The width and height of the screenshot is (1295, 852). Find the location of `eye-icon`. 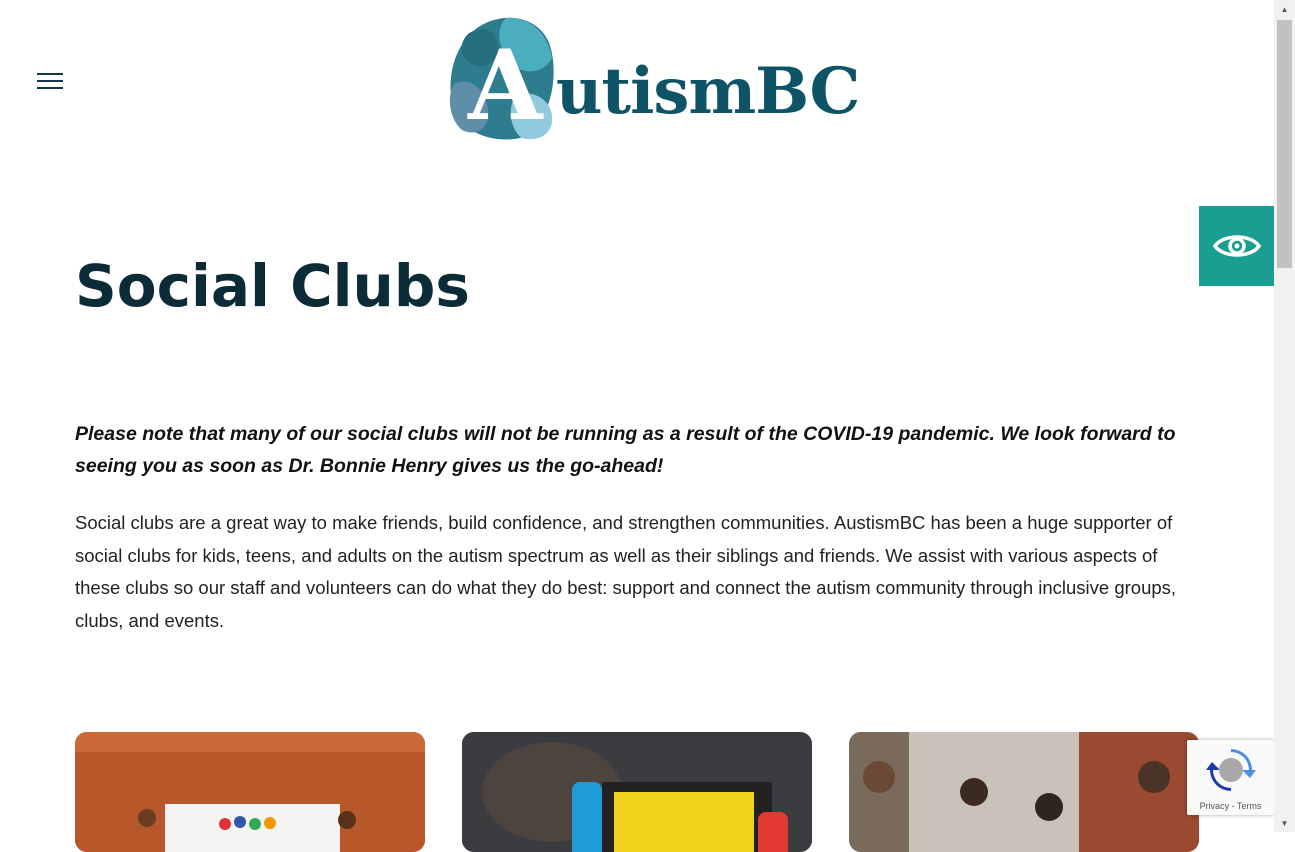

eye-icon is located at coordinates (1236, 246).